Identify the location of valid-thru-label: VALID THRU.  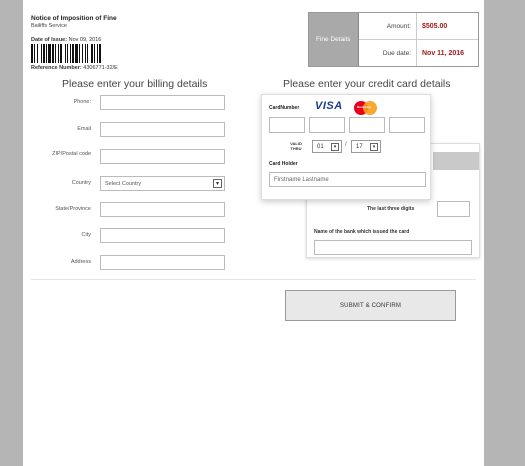
(296, 146).